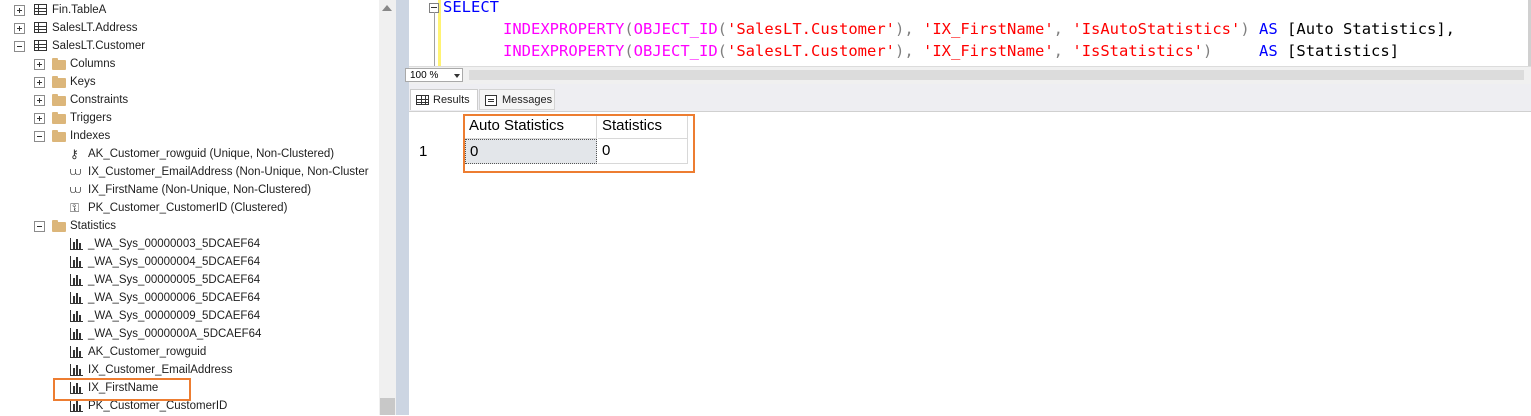 The image size is (1531, 416). What do you see at coordinates (93, 226) in the screenshot?
I see `tree-item-label: Statistics` at bounding box center [93, 226].